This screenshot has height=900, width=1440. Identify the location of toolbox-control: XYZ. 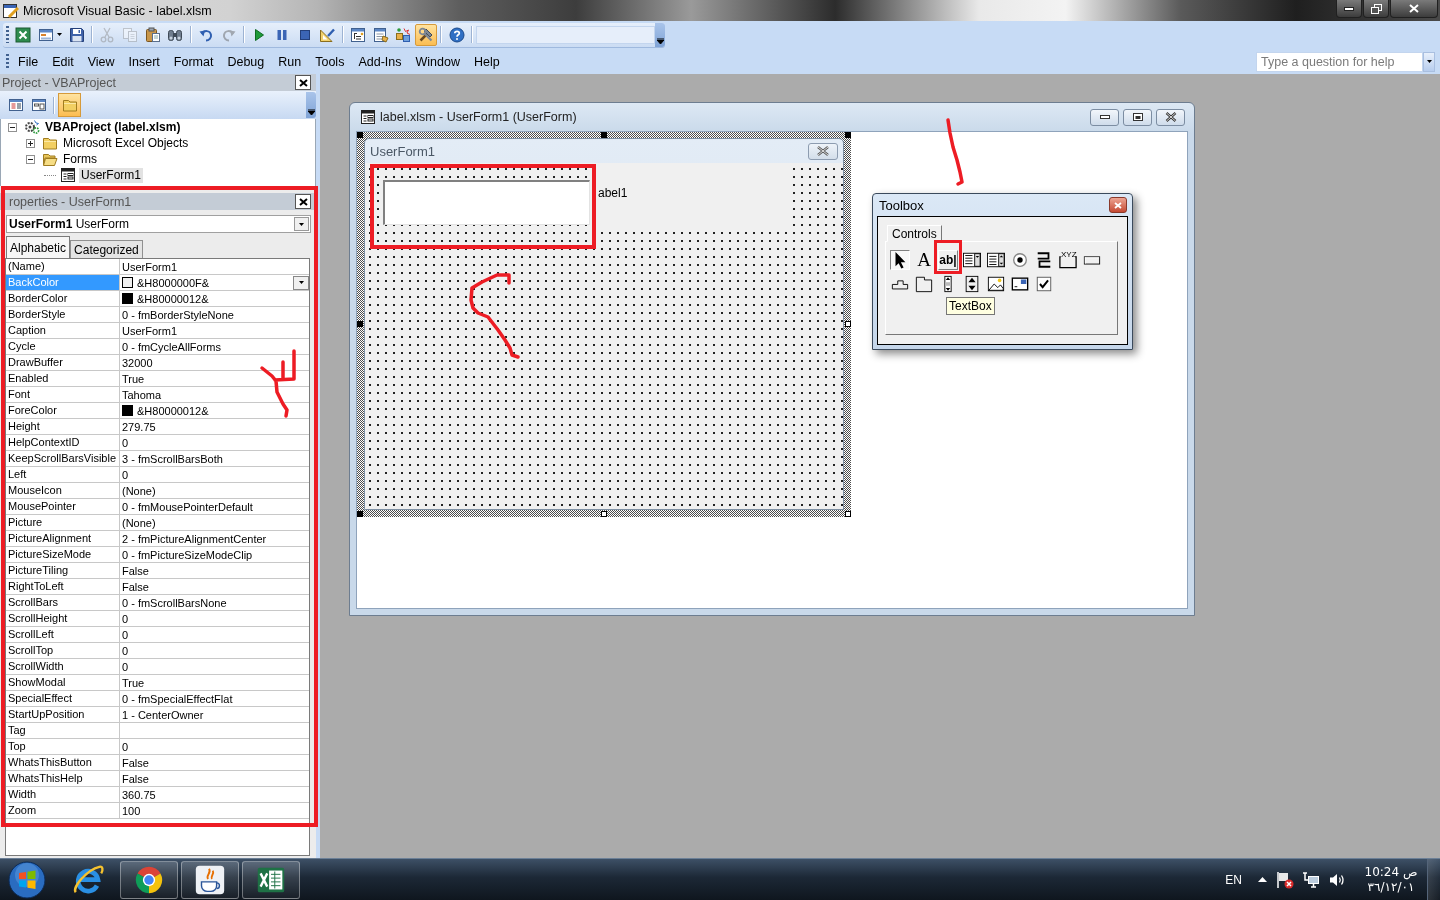
(1068, 260).